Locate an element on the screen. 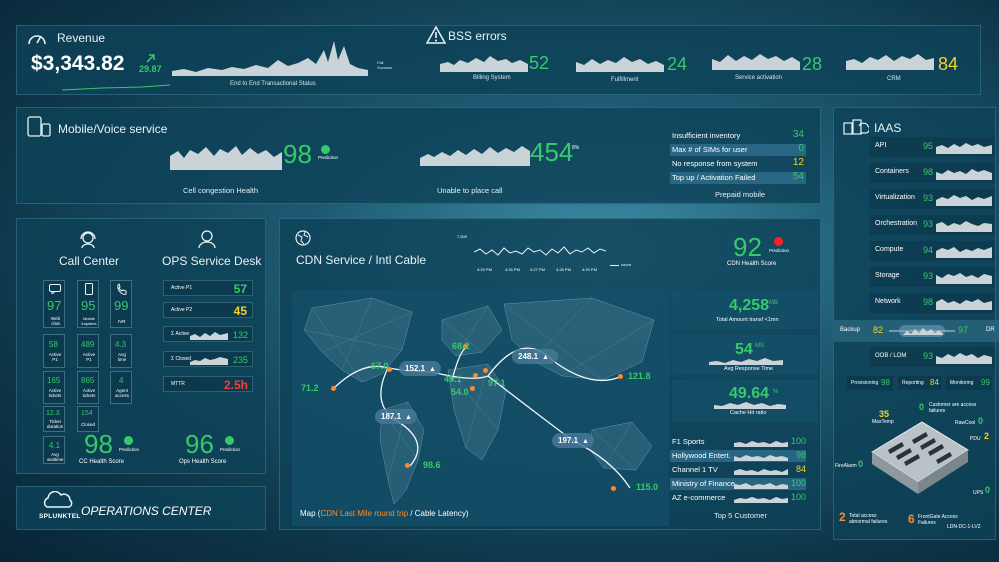  iaas-row-compute: Compute 94 is located at coordinates (932, 251).